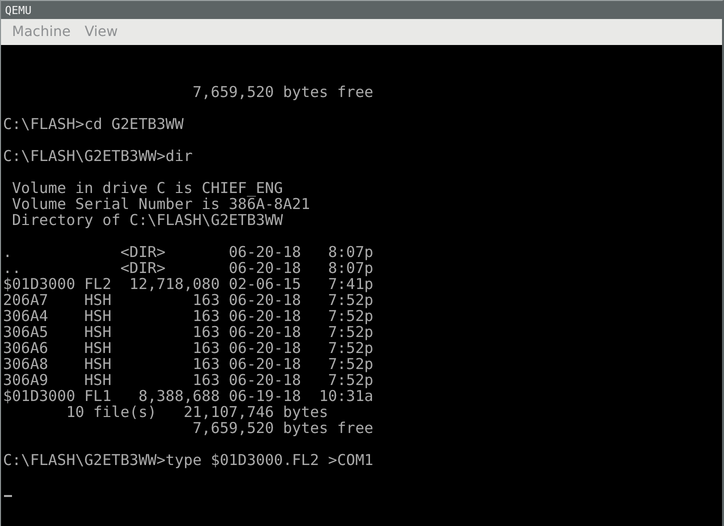 This screenshot has height=526, width=724. What do you see at coordinates (18, 10) in the screenshot?
I see `window-title: QEMU` at bounding box center [18, 10].